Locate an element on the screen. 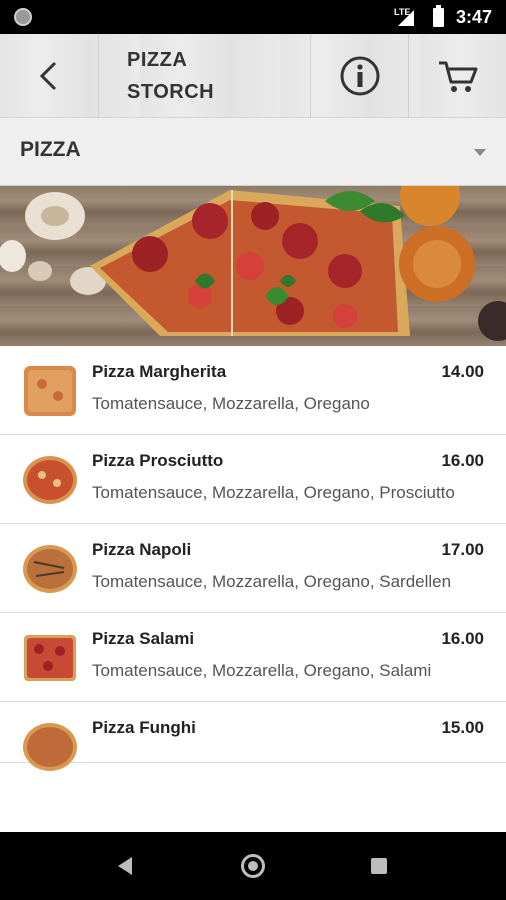 This screenshot has height=900, width=506. cart-icon is located at coordinates (457, 76).